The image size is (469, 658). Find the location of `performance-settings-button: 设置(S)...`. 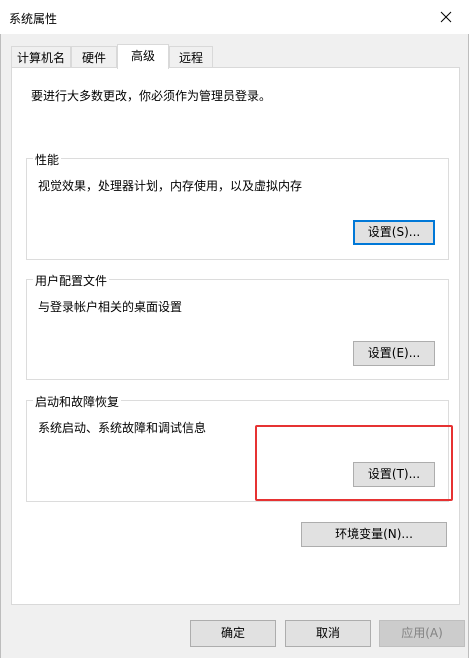

performance-settings-button: 设置(S)... is located at coordinates (394, 232).